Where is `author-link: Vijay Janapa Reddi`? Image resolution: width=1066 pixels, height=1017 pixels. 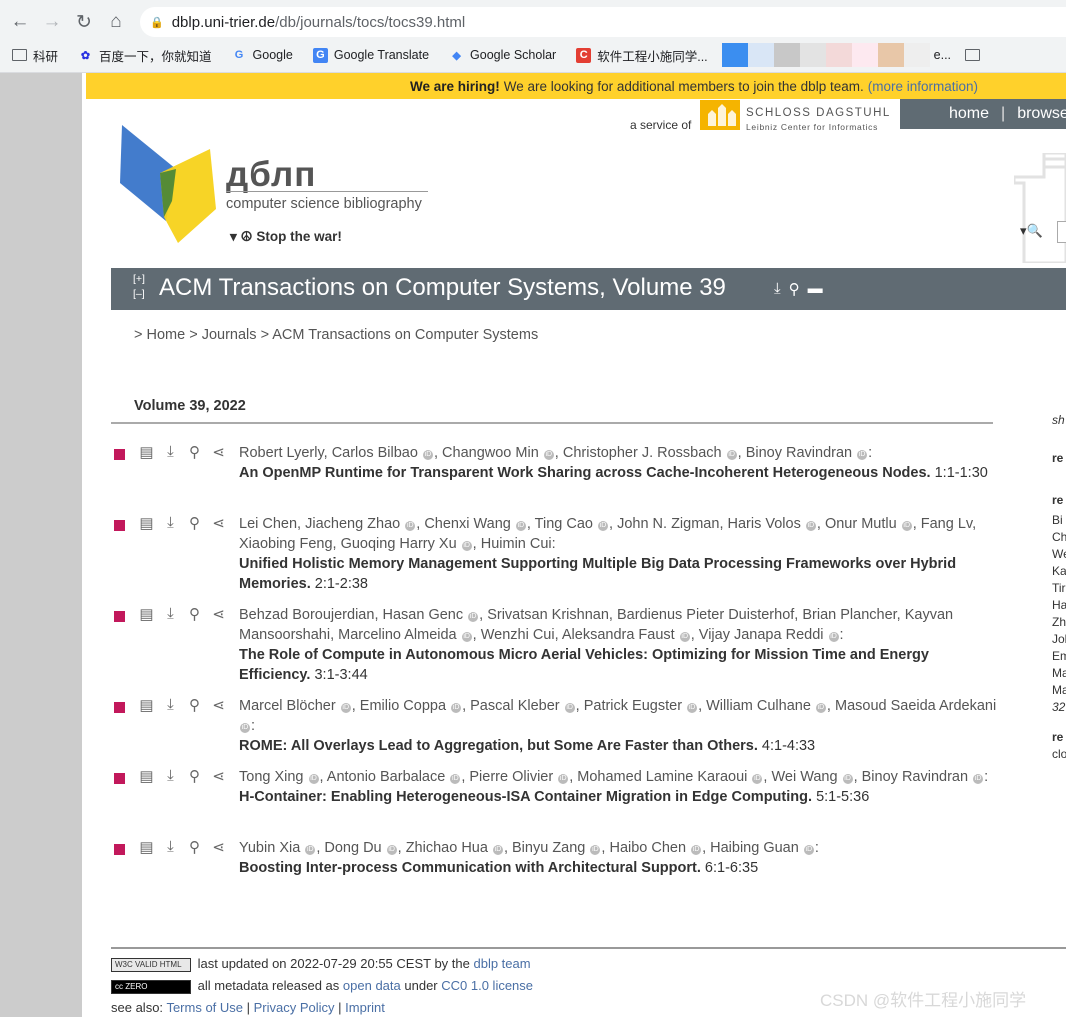 author-link: Vijay Janapa Reddi is located at coordinates (761, 635).